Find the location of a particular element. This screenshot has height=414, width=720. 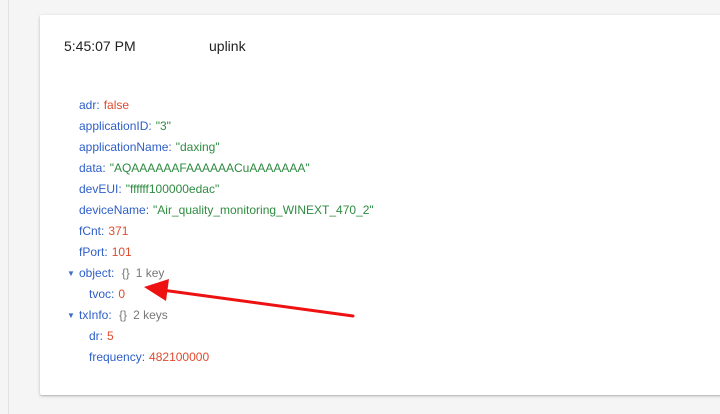

field-value: 371 is located at coordinates (118, 231).